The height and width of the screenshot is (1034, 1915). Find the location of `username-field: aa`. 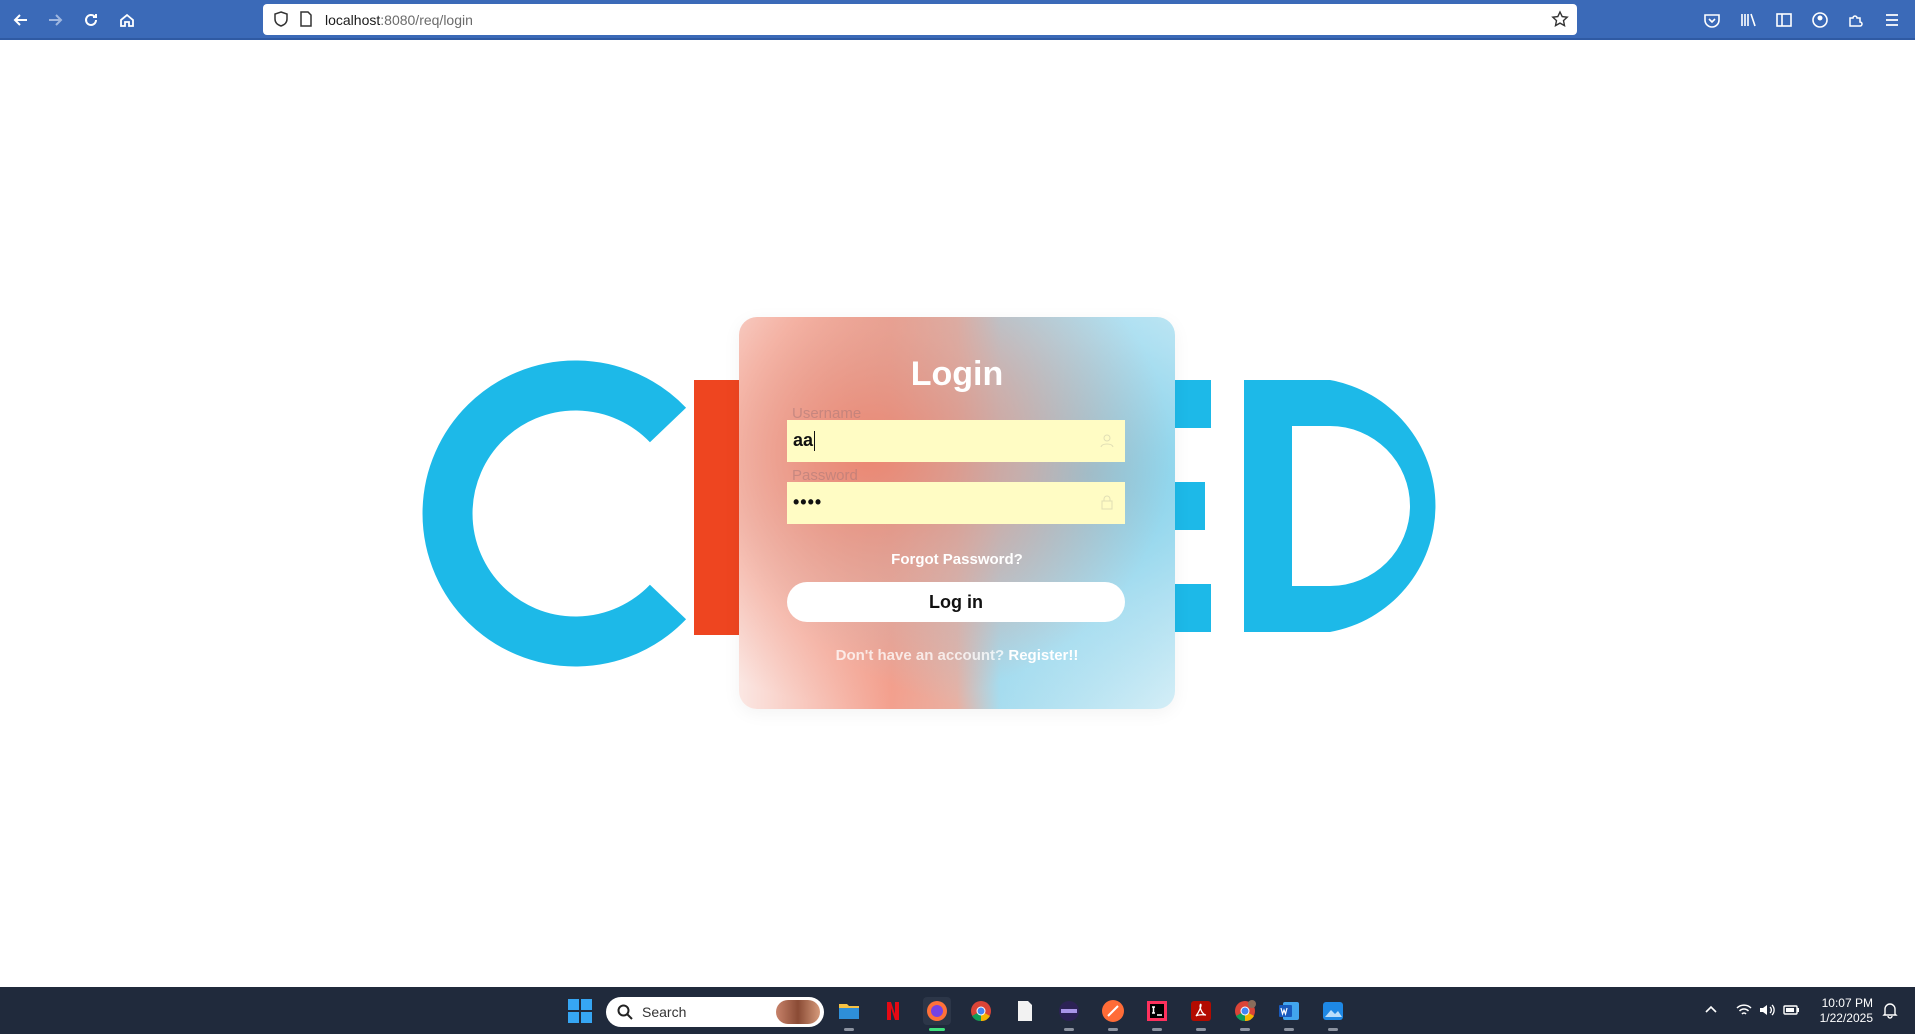

username-field: aa is located at coordinates (956, 441).